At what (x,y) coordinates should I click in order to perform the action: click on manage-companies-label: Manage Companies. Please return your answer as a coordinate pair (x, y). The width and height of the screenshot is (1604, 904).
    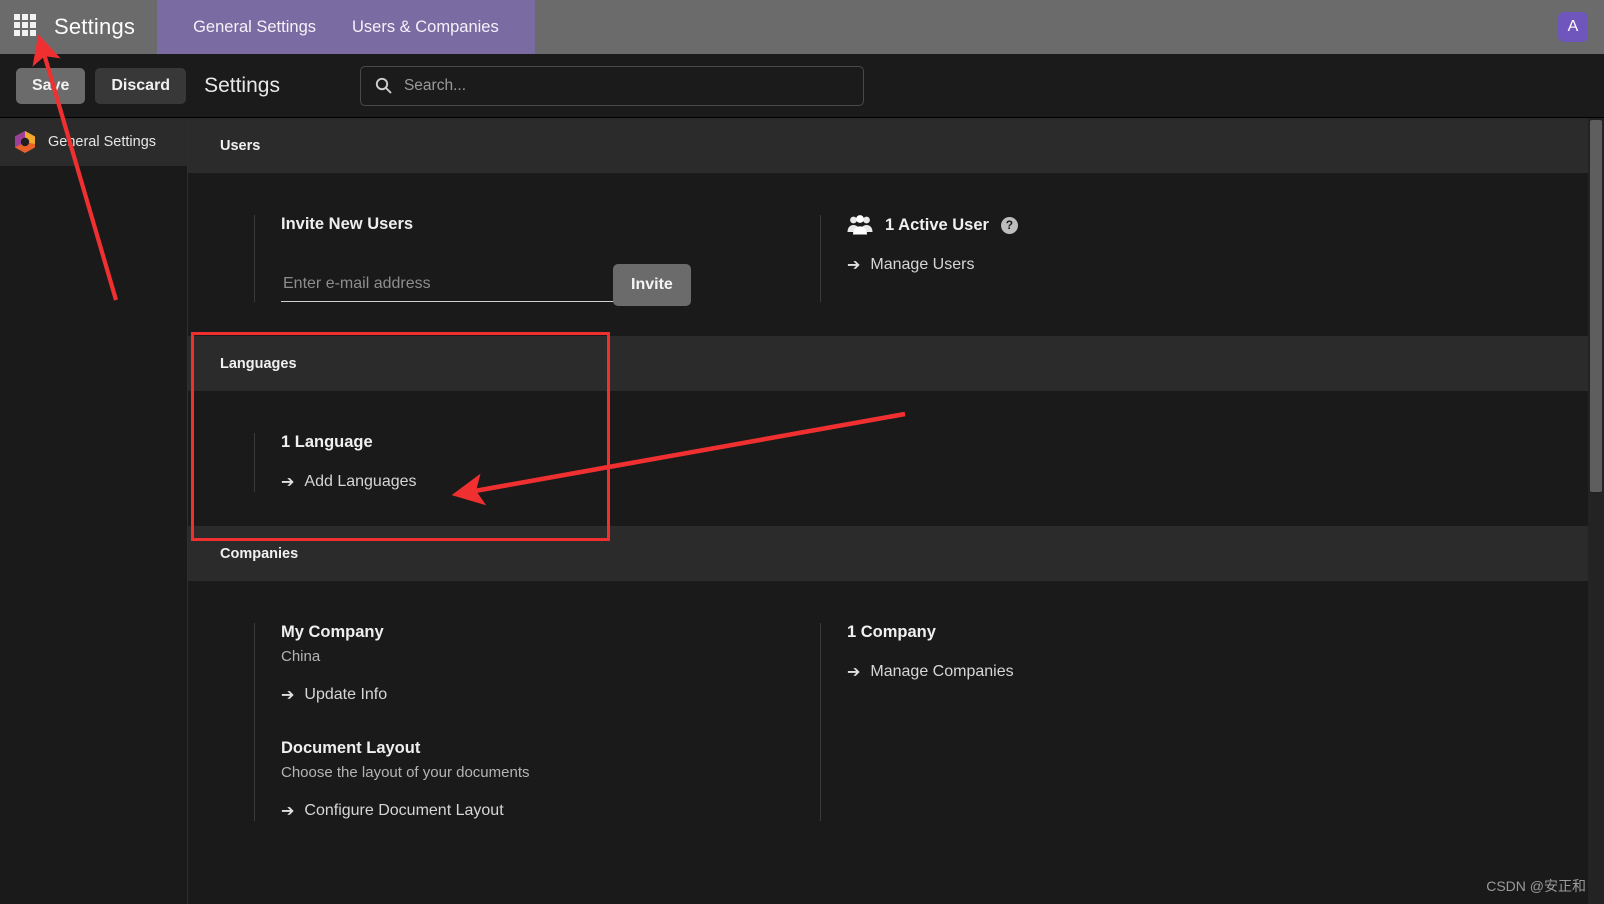
    Looking at the image, I should click on (942, 671).